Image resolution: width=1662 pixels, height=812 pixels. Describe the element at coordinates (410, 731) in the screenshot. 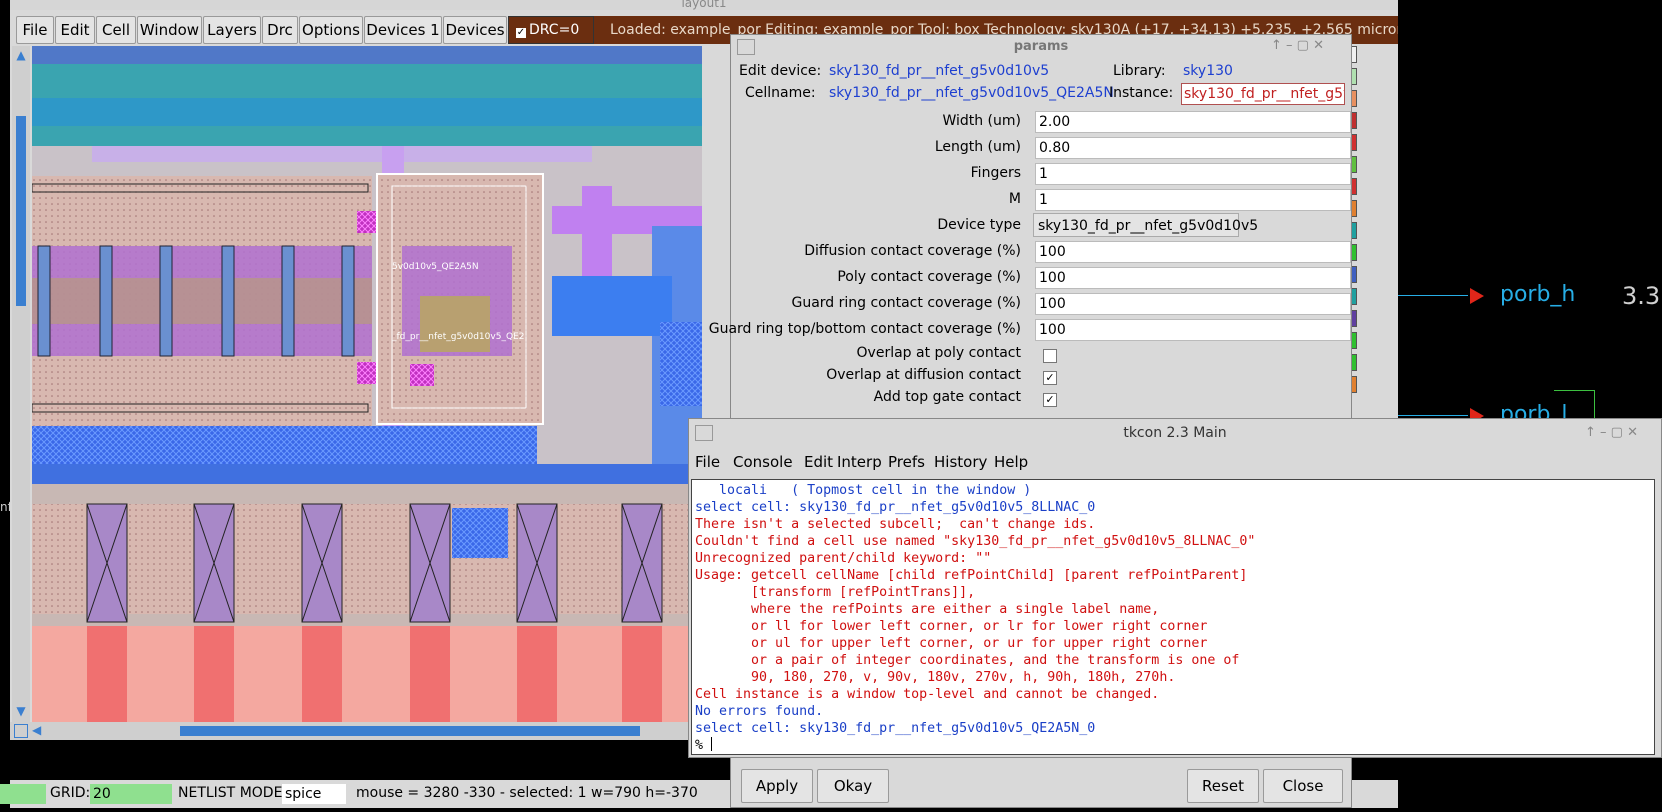

I see `horizontal-scroll-thumb` at that location.